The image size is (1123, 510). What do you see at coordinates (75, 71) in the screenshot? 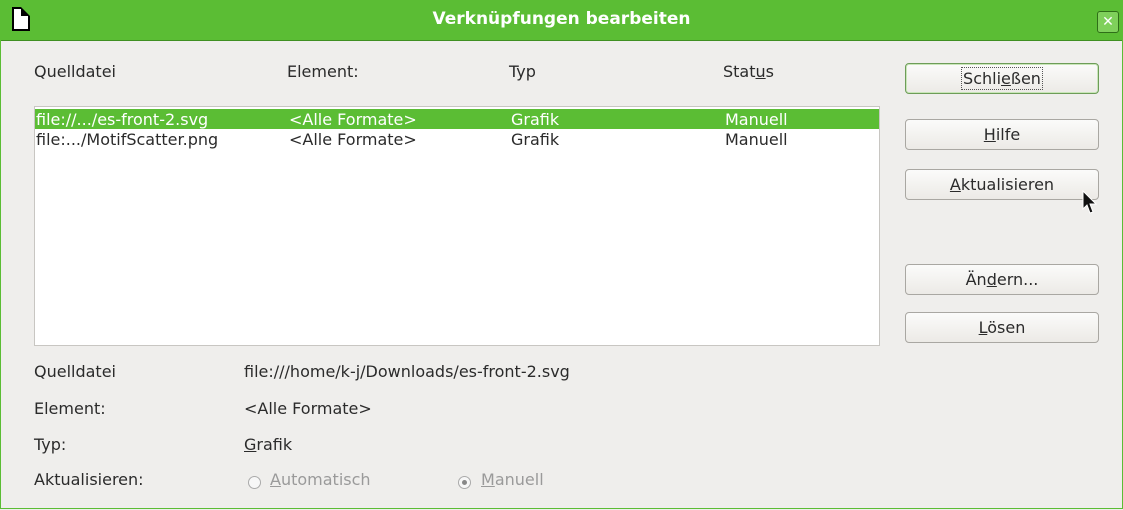
I see `column-header-source: Quelldatei` at bounding box center [75, 71].